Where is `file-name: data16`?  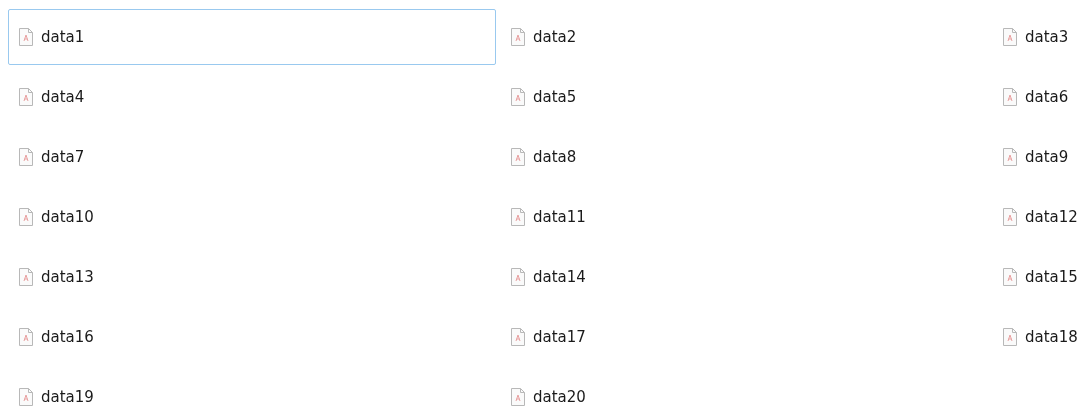 file-name: data16 is located at coordinates (67, 337).